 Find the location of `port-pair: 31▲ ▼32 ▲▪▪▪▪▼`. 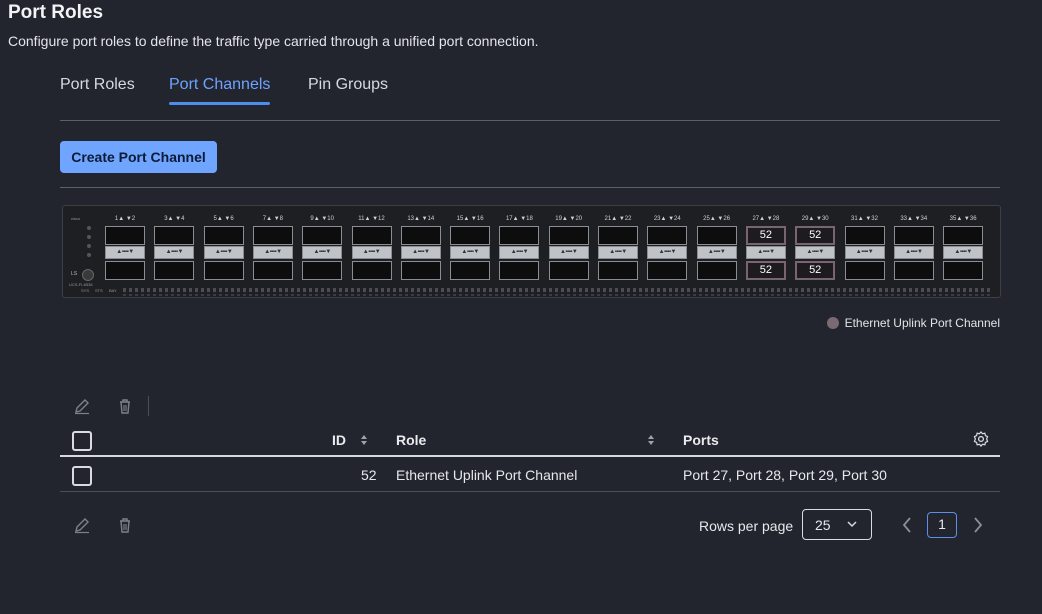

port-pair: 31▲ ▼32 ▲▪▪▪▪▼ is located at coordinates (864, 249).